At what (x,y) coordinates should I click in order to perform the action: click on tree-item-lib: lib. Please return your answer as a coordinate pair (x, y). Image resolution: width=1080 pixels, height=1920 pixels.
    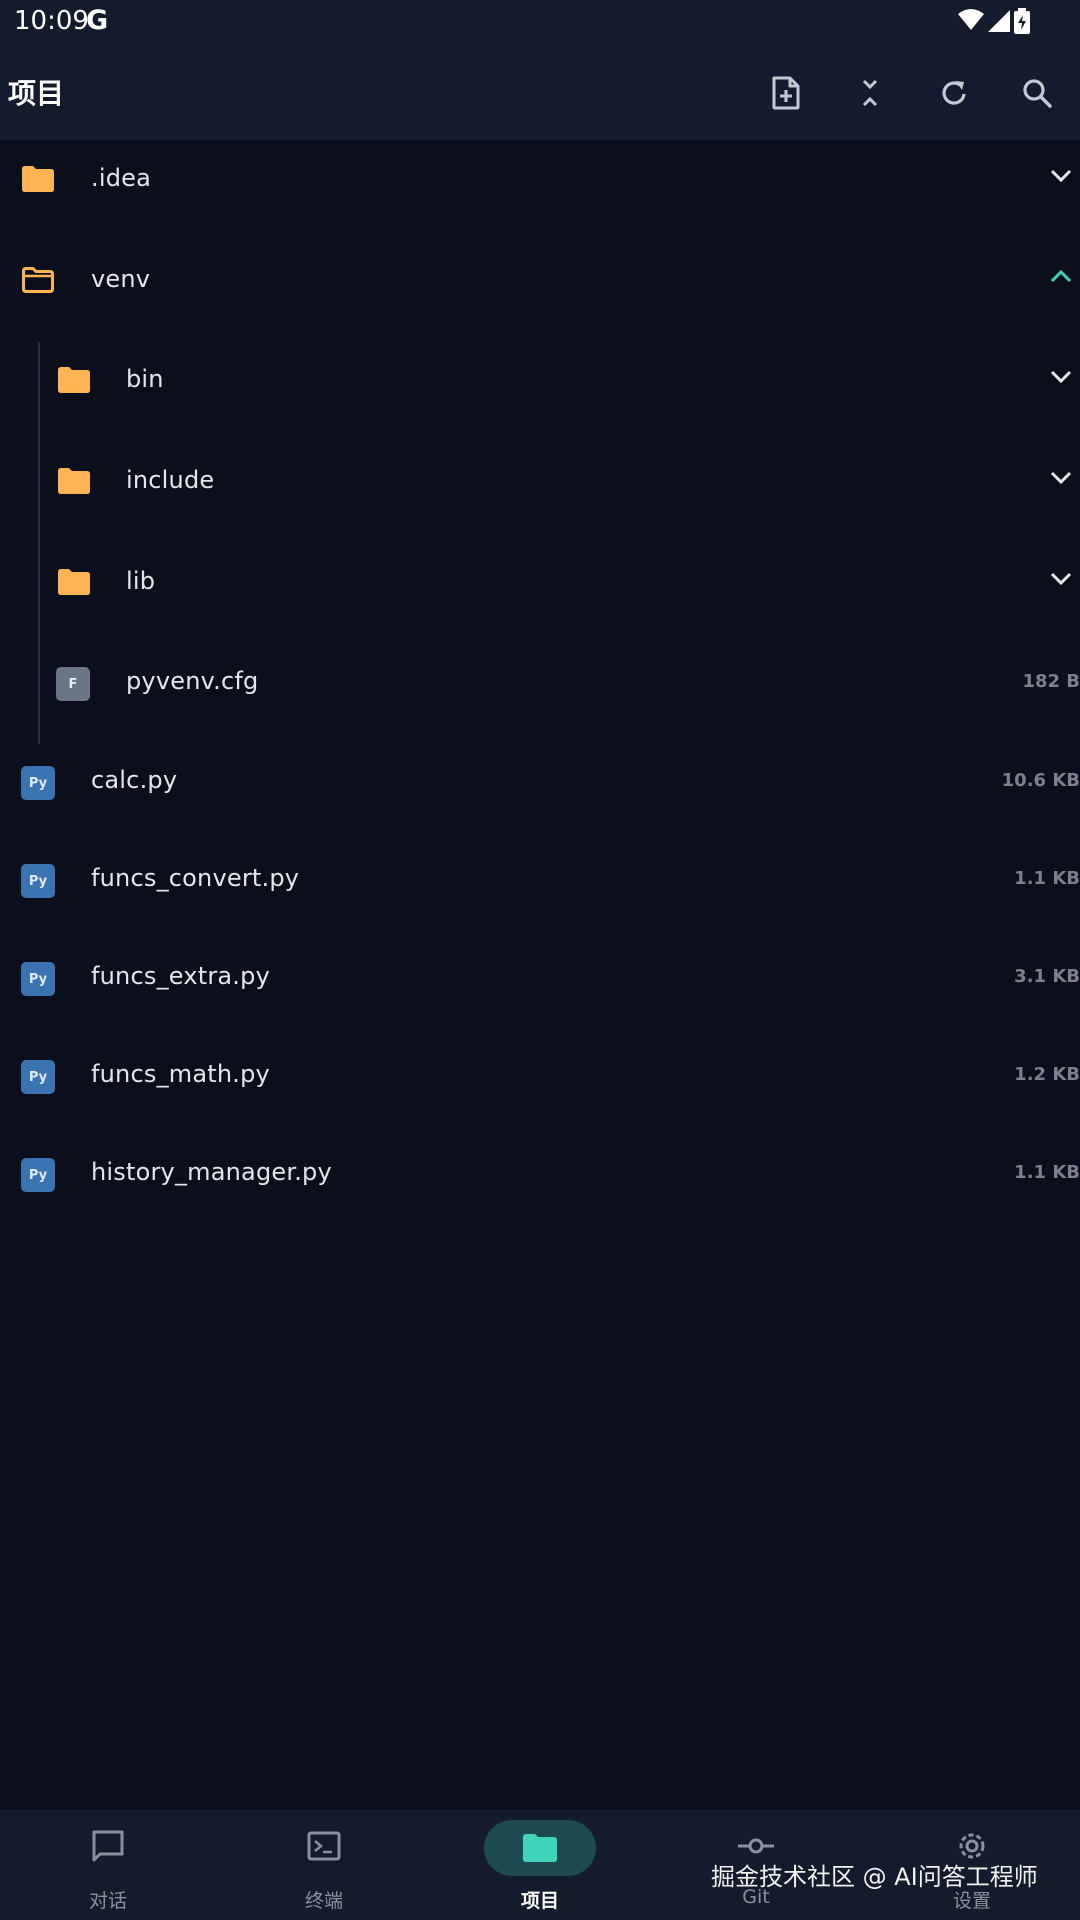
    Looking at the image, I should click on (540, 583).